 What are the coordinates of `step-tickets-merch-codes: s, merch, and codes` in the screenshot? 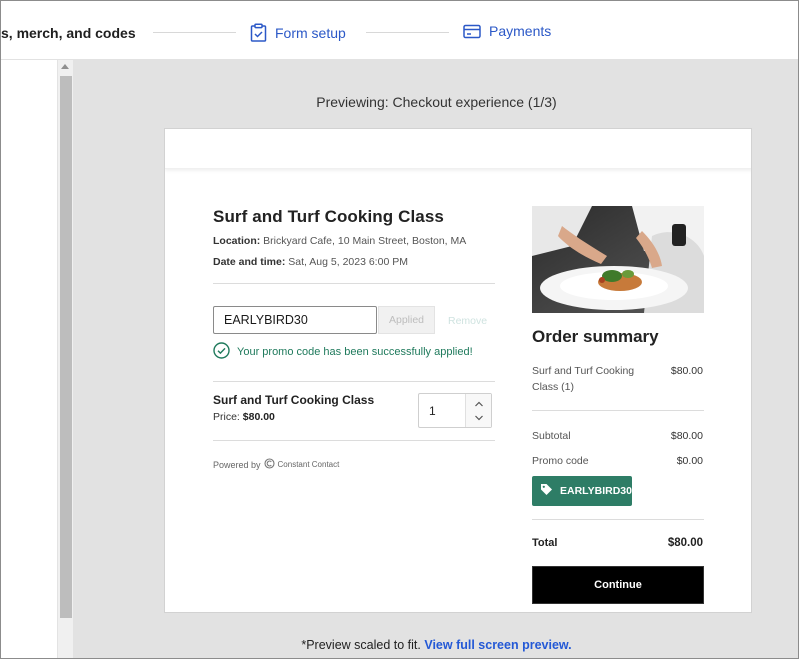 It's located at (68, 33).